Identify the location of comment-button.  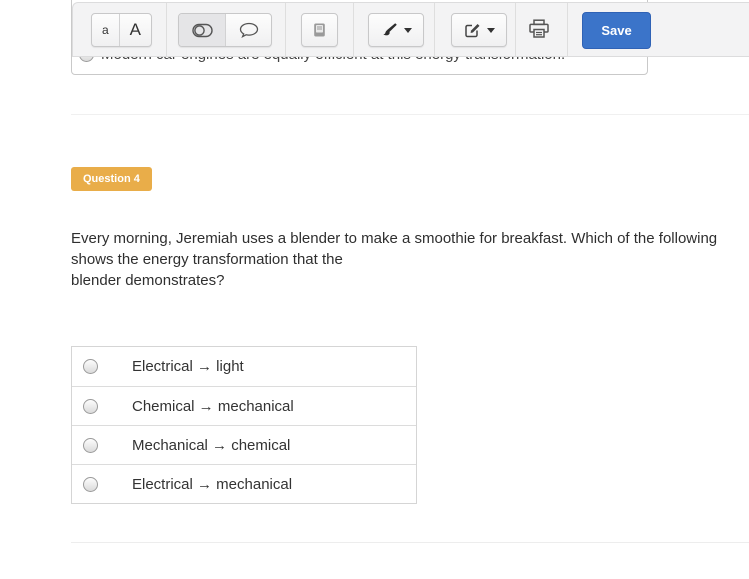
(248, 30).